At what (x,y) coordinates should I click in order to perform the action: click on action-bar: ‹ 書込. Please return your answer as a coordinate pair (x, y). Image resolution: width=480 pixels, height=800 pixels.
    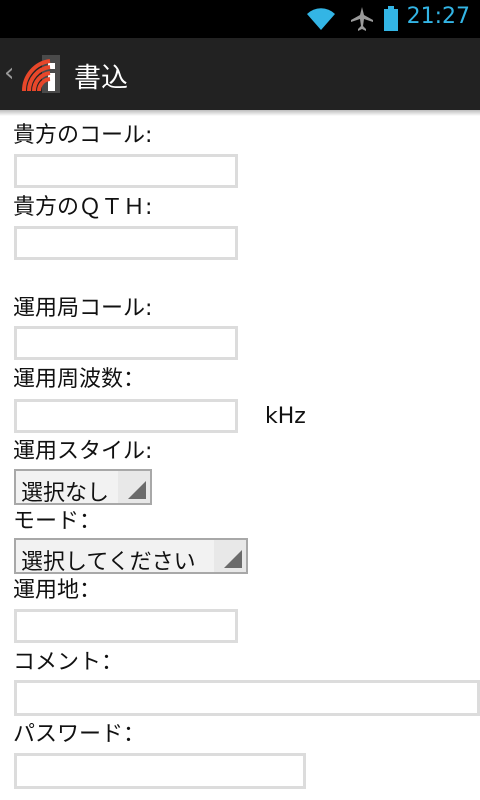
    Looking at the image, I should click on (240, 74).